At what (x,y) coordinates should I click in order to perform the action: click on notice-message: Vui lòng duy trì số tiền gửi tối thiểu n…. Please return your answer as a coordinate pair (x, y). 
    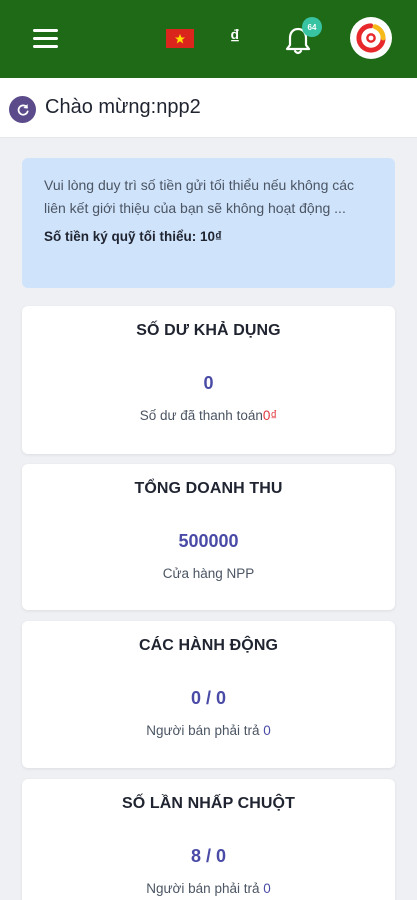
    Looking at the image, I should click on (199, 196).